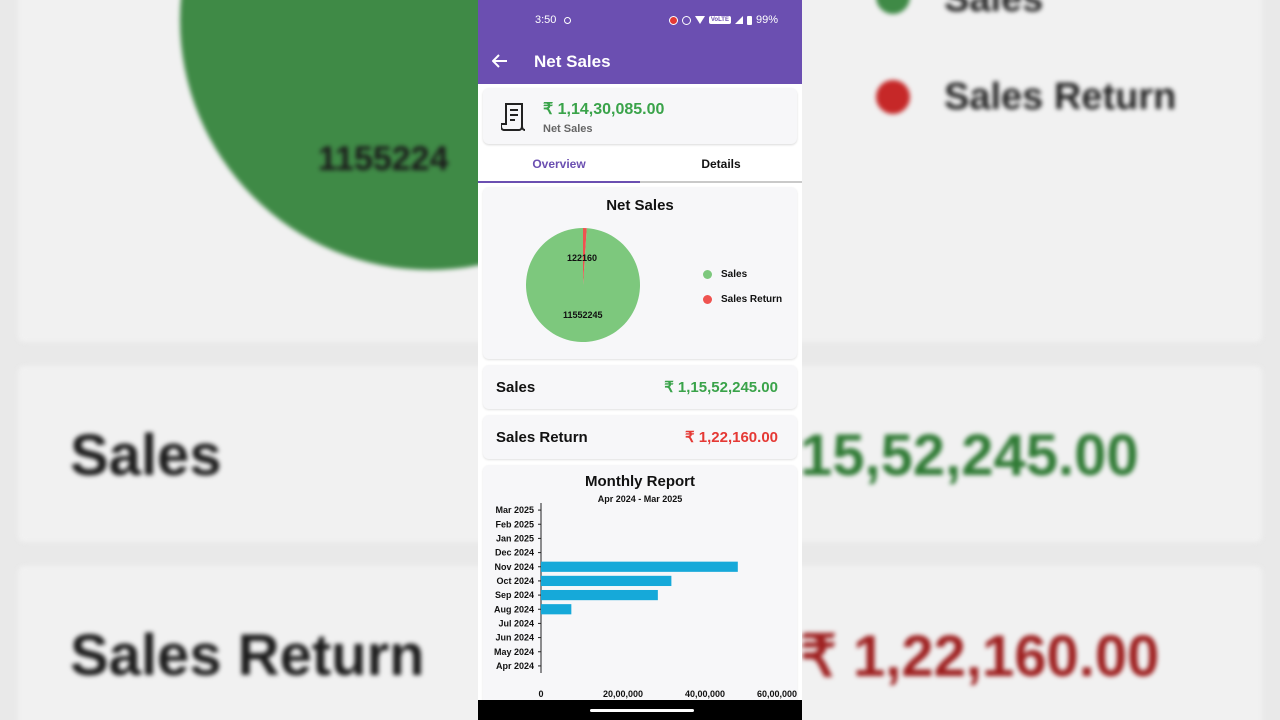 The height and width of the screenshot is (720, 1280). Describe the element at coordinates (514, 609) in the screenshot. I see `y-tick-label: Aug 2024` at that location.